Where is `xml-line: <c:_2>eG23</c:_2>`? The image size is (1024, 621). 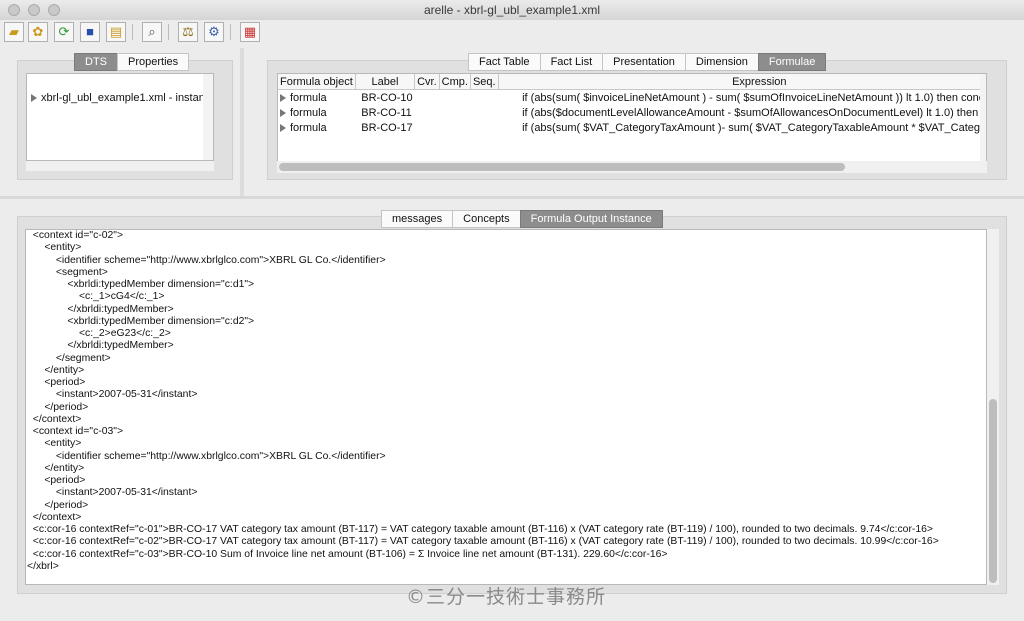 xml-line: <c:_2>eG23</c:_2> is located at coordinates (99, 333).